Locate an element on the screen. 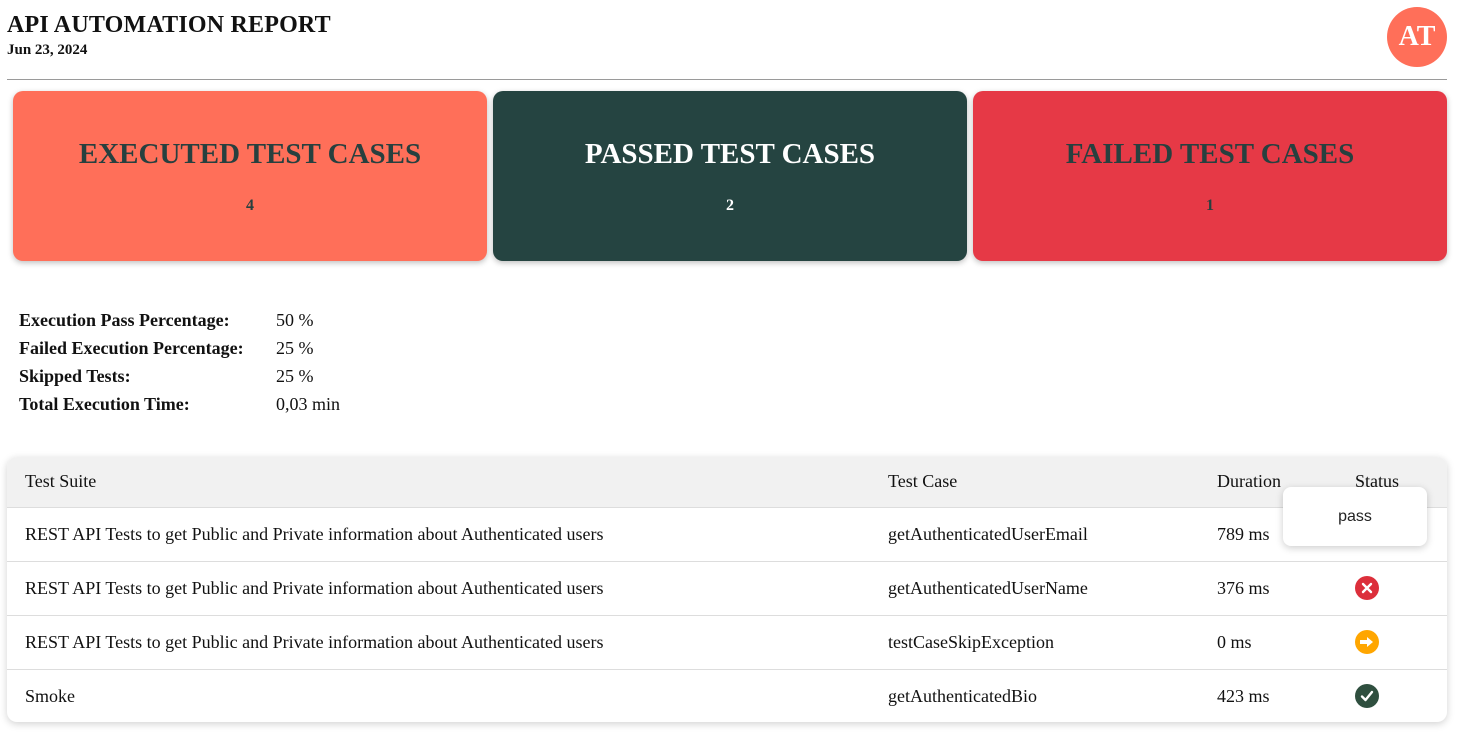 The image size is (1467, 742). stat-label: Execution Pass Percentage: is located at coordinates (124, 320).